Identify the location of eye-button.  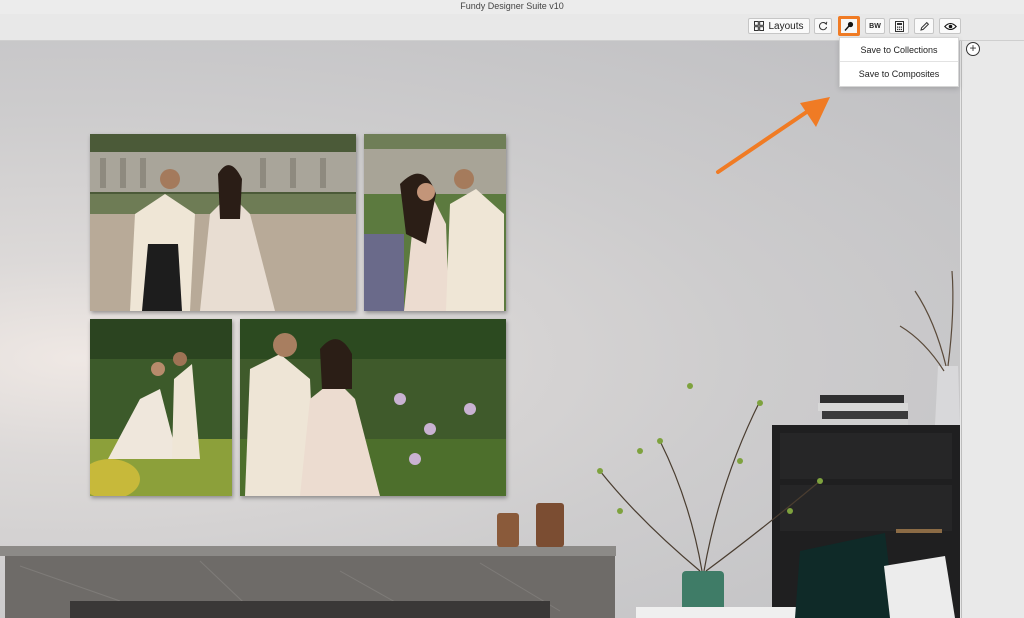
(950, 26).